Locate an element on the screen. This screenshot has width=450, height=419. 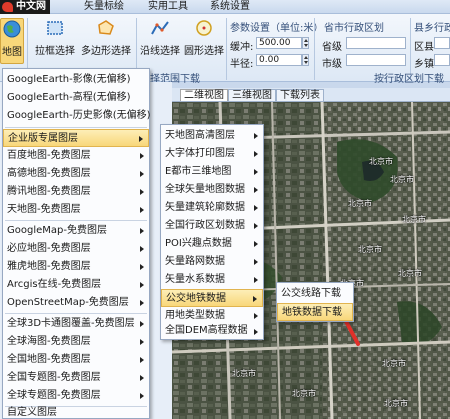
menu-item-national-thematic: 全国专题图-免费图层 is located at coordinates (76, 378).